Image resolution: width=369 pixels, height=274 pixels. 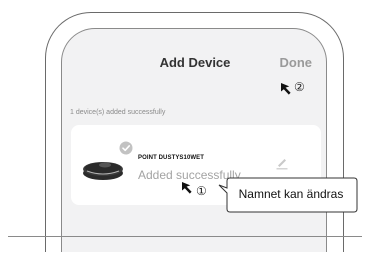 What do you see at coordinates (299, 87) in the screenshot?
I see `step-2-marker: ②` at bounding box center [299, 87].